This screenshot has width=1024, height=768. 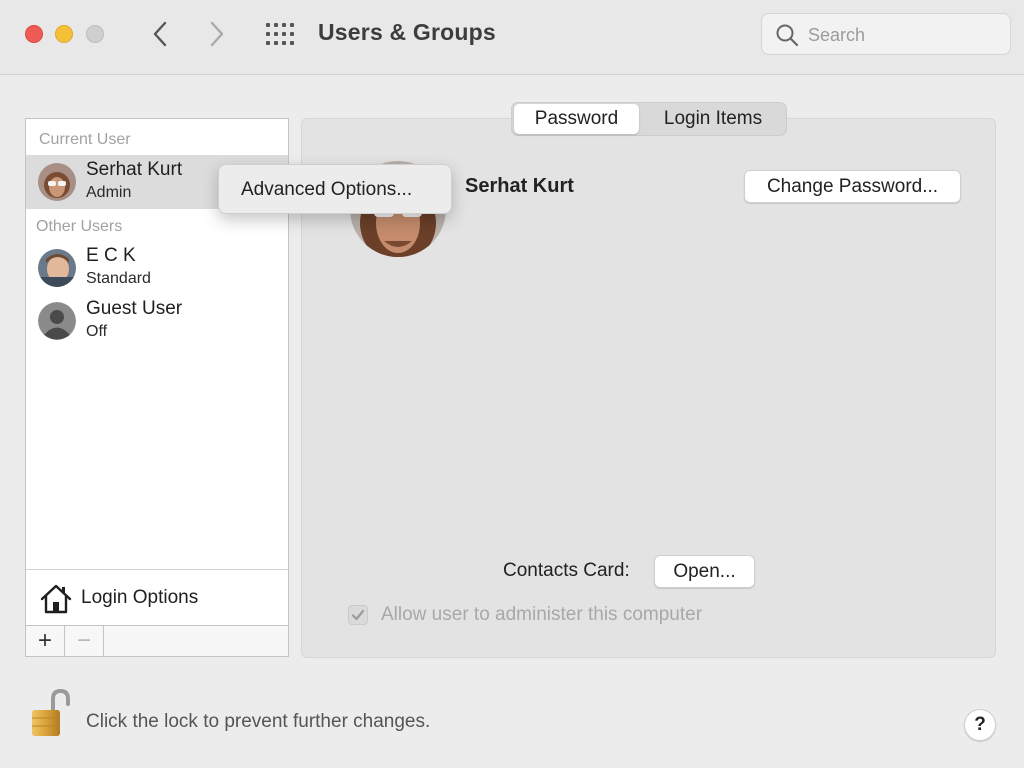 I want to click on allow-admin-checkbox, so click(x=358, y=615).